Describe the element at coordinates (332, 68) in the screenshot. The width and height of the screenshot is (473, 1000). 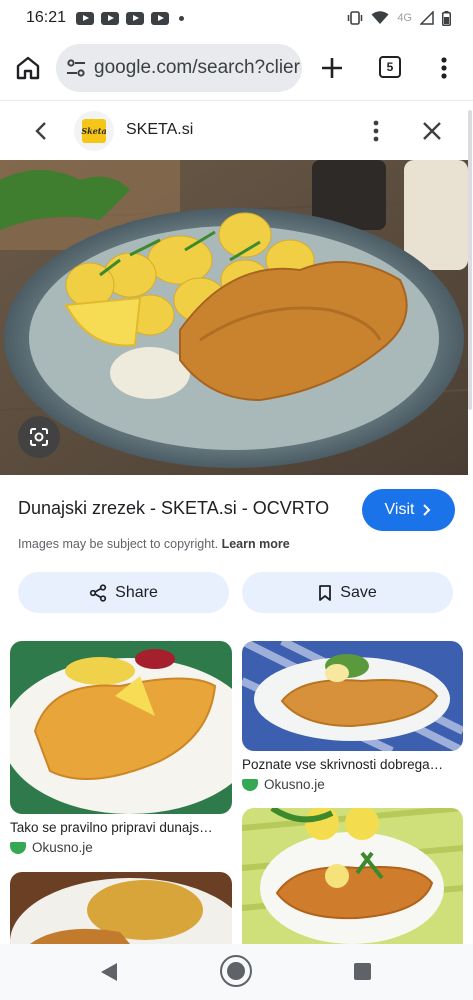
I see `new-tab-icon` at that location.